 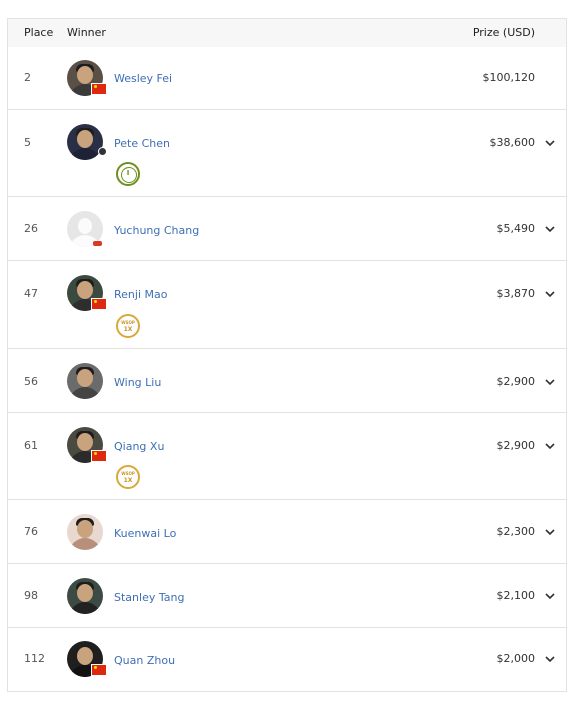 I want to click on winner-name-link: Kuenwai Lo, so click(x=145, y=533).